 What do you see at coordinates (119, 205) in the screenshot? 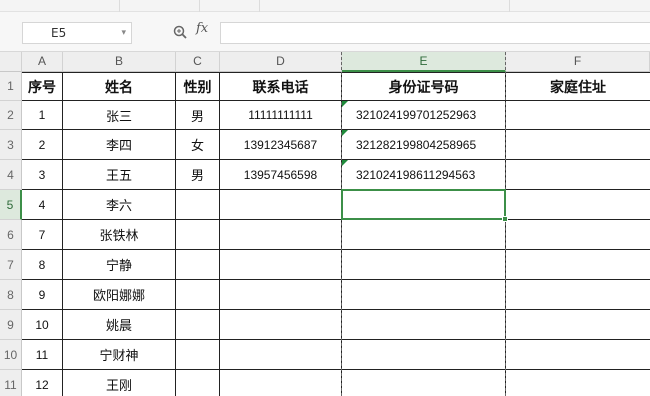
I see `table-cell: 李六` at bounding box center [119, 205].